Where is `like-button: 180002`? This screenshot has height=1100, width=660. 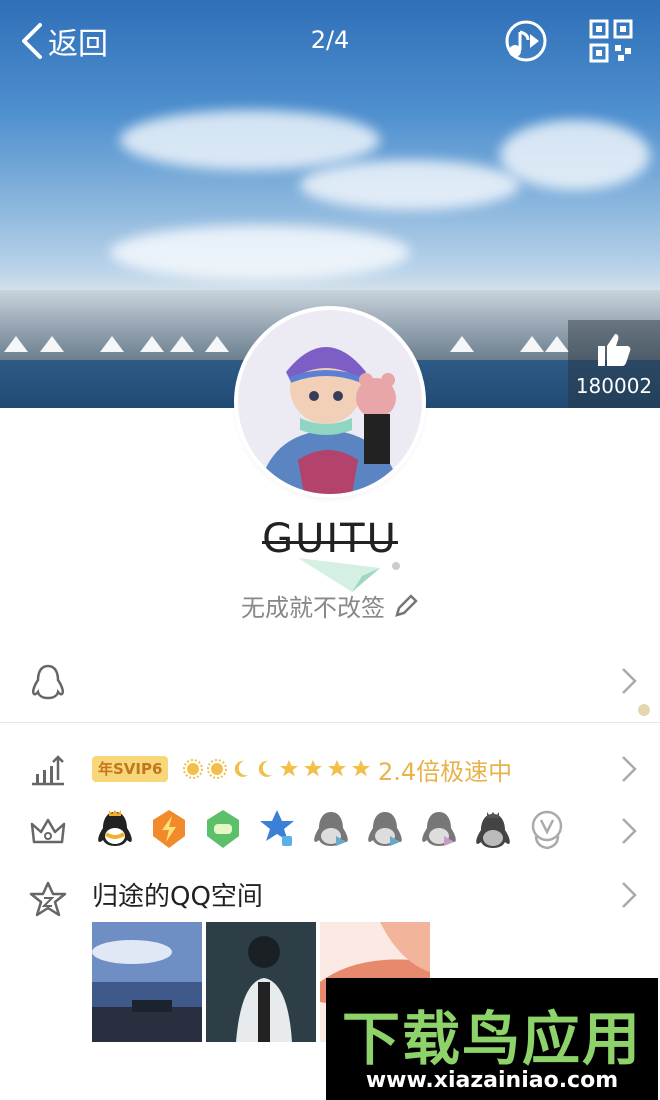 like-button: 180002 is located at coordinates (614, 364).